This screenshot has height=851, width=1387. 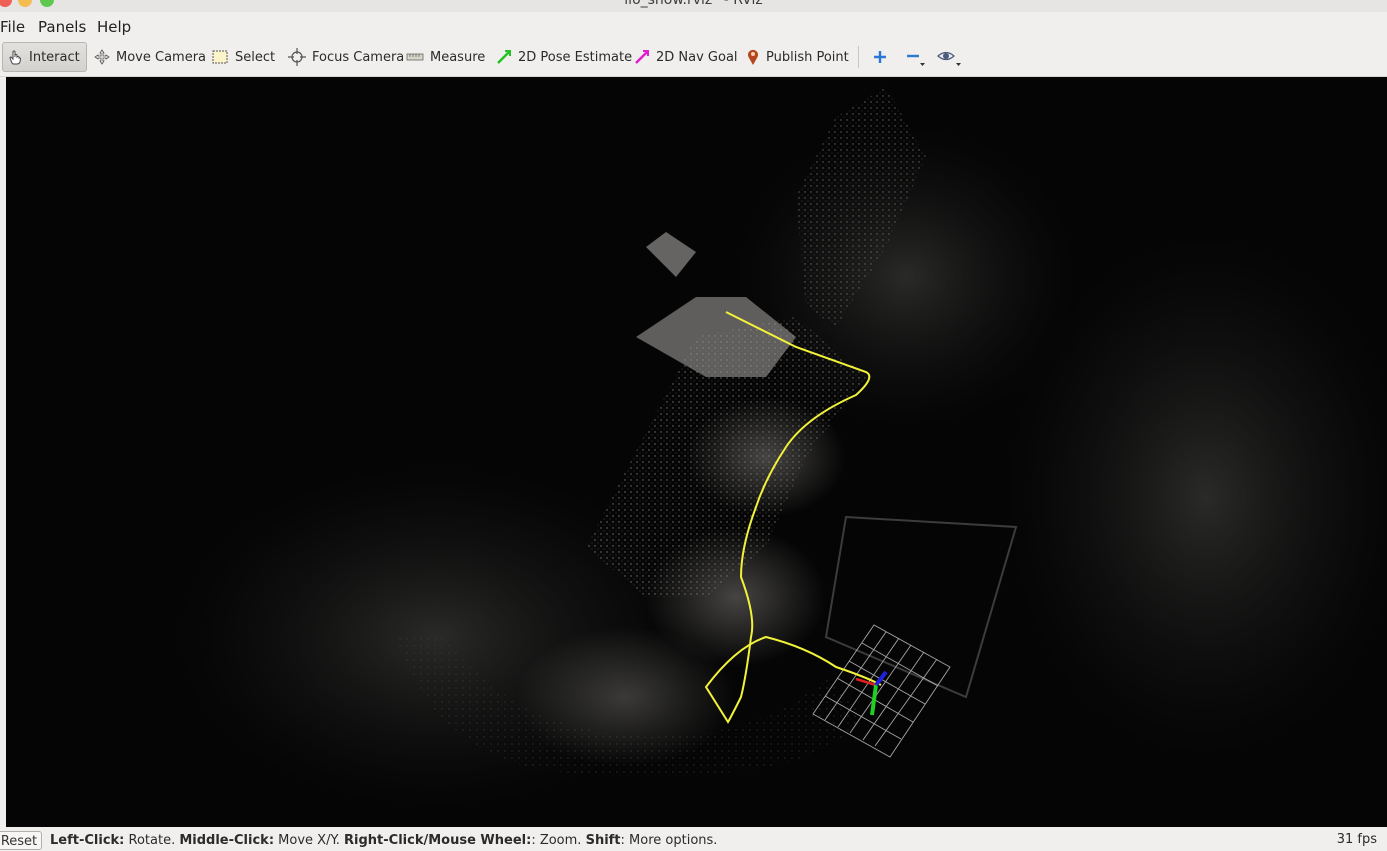 I want to click on move-camera-icon, so click(x=102, y=57).